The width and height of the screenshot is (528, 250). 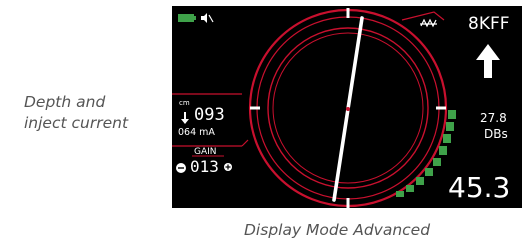 I want to click on depth-unit: cm, so click(x=184, y=103).